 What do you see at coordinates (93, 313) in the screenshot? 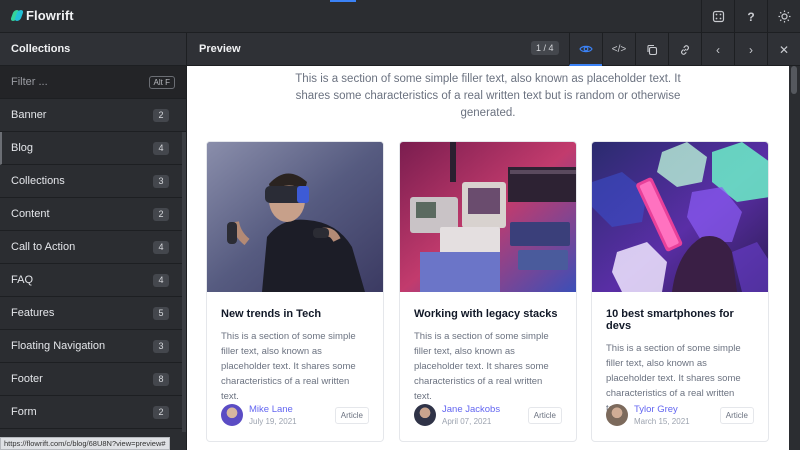
I see `sidebar-item-features: Features 5` at bounding box center [93, 313].